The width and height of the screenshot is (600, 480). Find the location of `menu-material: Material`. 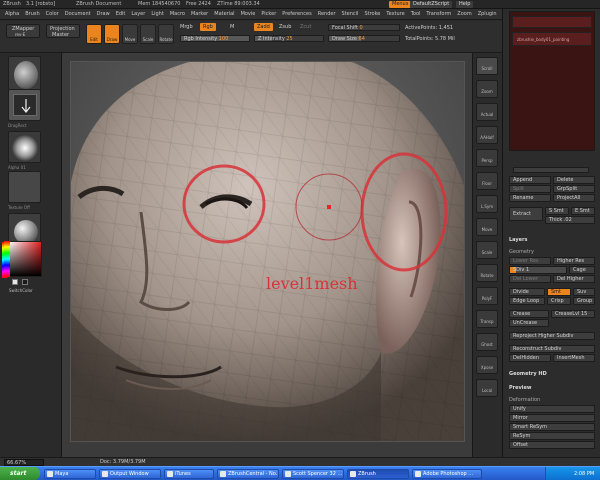

menu-material: Material is located at coordinates (224, 14).